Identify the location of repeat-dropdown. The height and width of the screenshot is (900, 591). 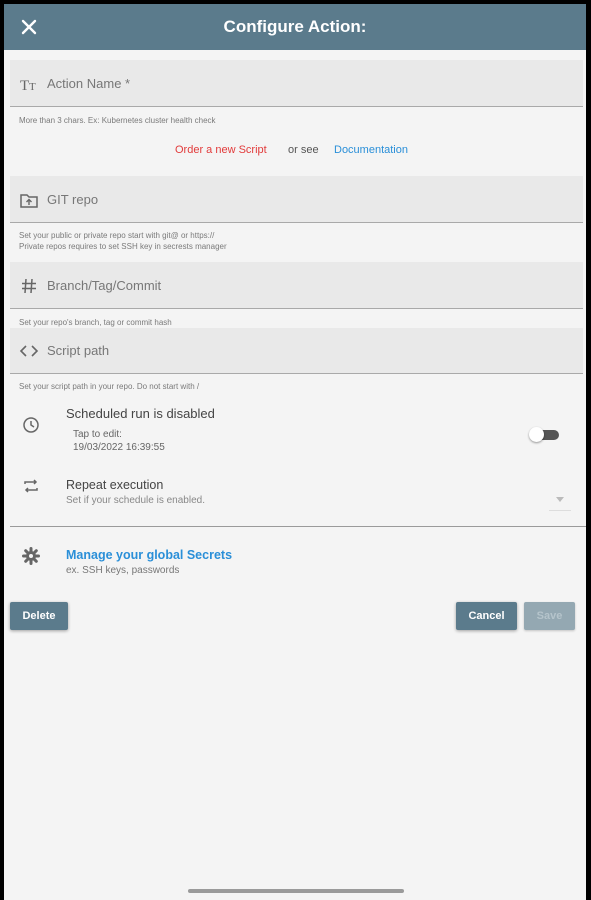
(560, 496).